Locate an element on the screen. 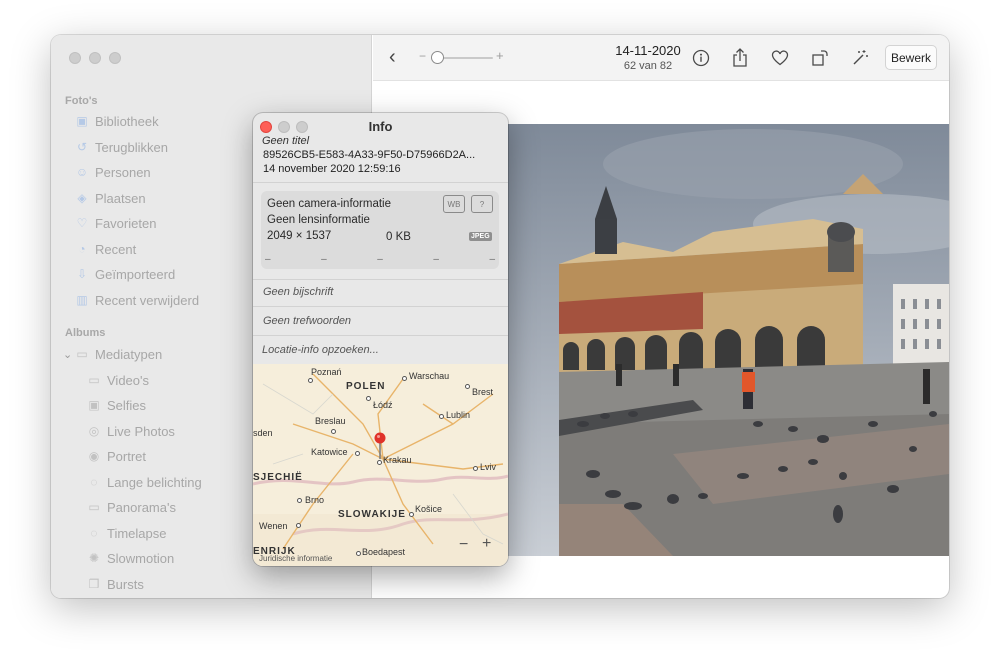 This screenshot has height=666, width=1000. sidebar-item-label: Lange belichting is located at coordinates (154, 482).